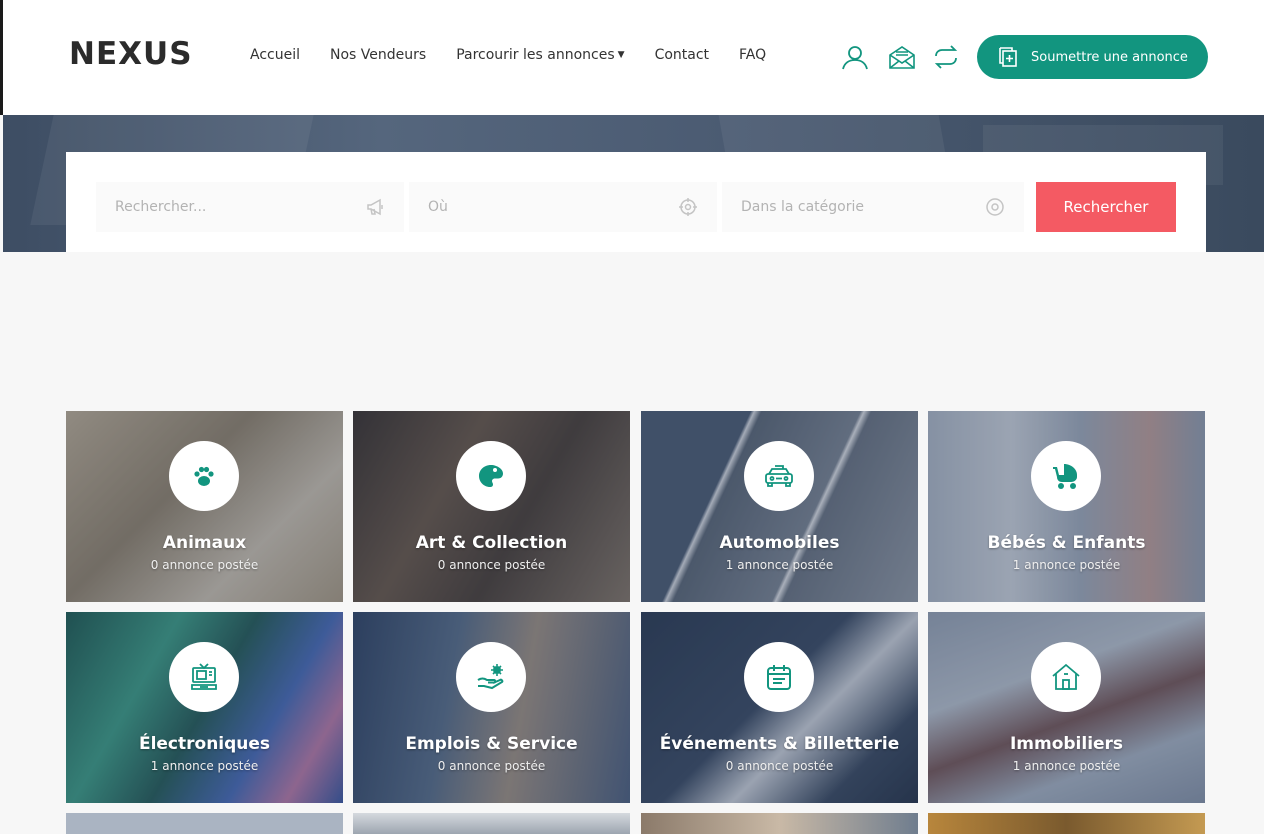  Describe the element at coordinates (204, 543) in the screenshot. I see `category-title: Animaux` at that location.